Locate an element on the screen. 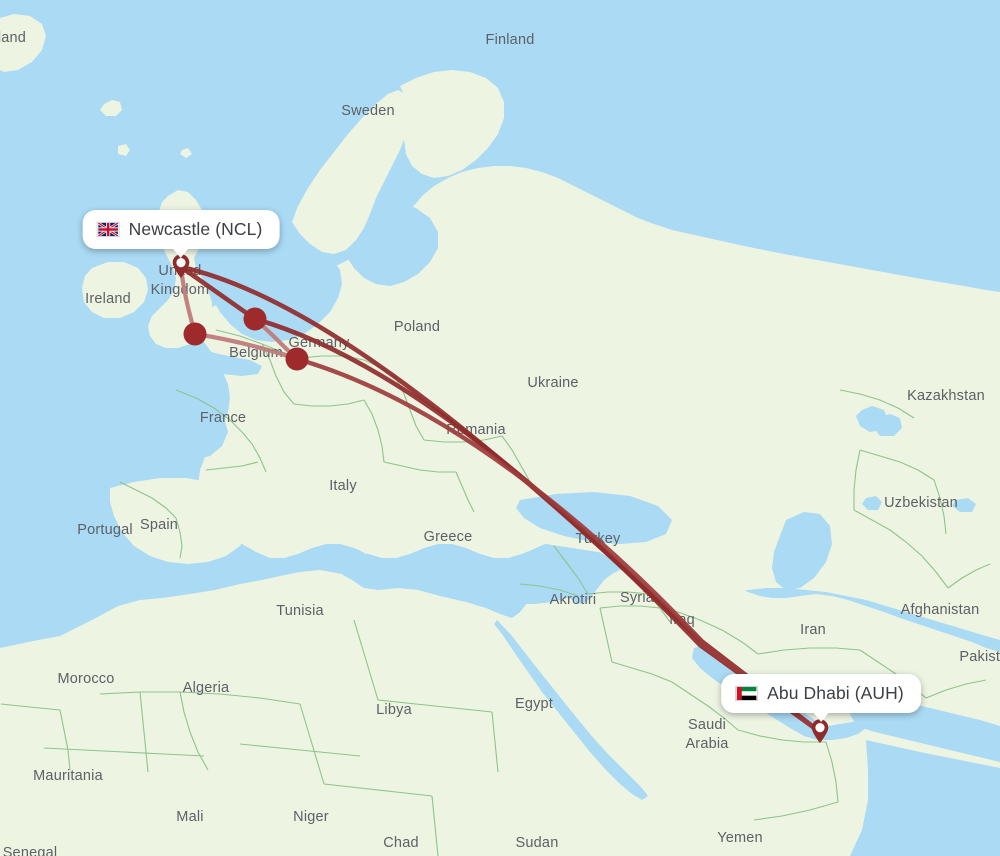 The height and width of the screenshot is (856, 1000). stop-frankfurt is located at coordinates (297, 359).